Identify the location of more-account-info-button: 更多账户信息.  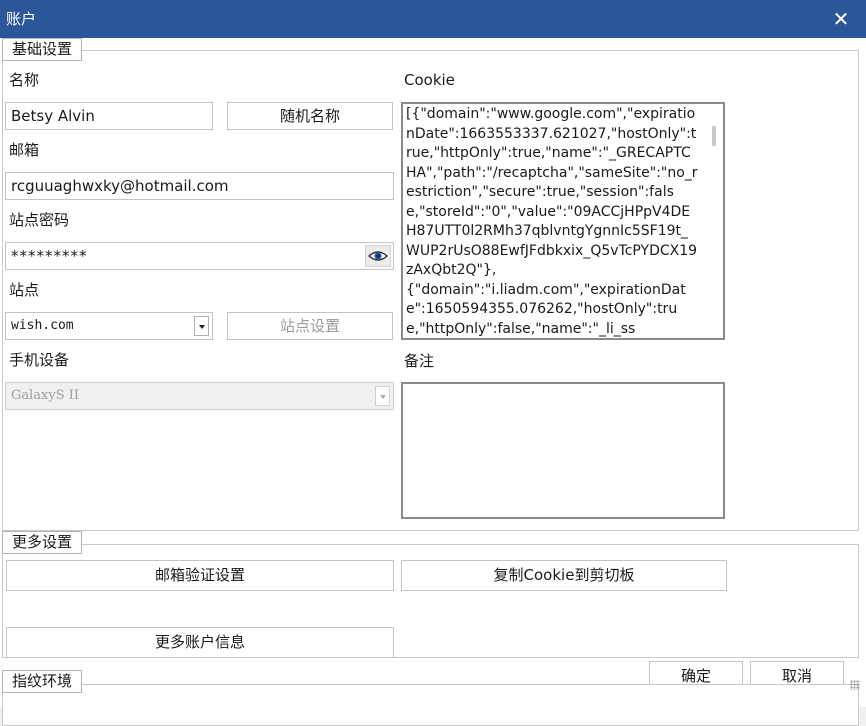
(200, 642).